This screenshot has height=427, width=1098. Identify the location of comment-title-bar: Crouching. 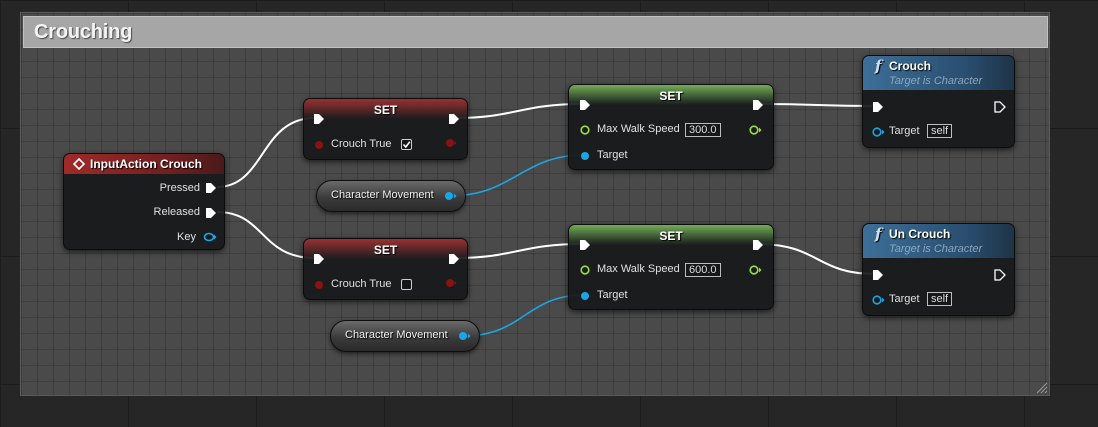
(535, 32).